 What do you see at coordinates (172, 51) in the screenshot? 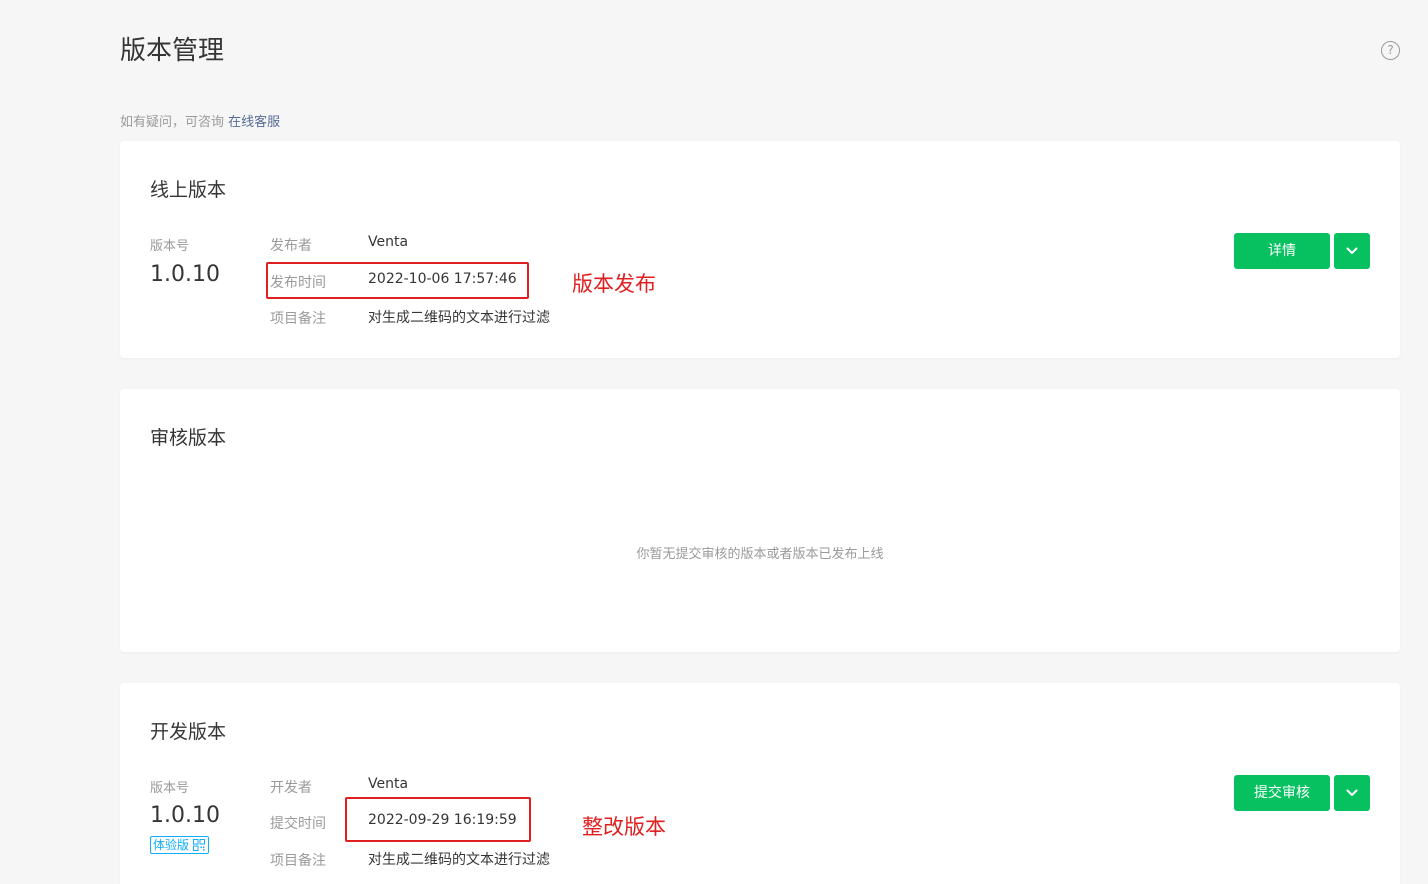
I see `page-title: 版本管理` at bounding box center [172, 51].